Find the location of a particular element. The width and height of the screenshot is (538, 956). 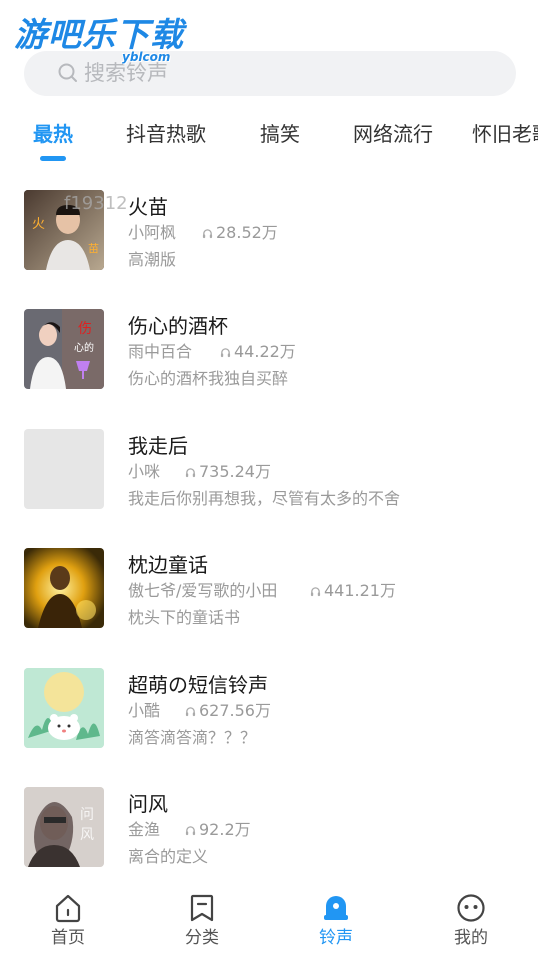

artist-name: 小咪 is located at coordinates (144, 471).